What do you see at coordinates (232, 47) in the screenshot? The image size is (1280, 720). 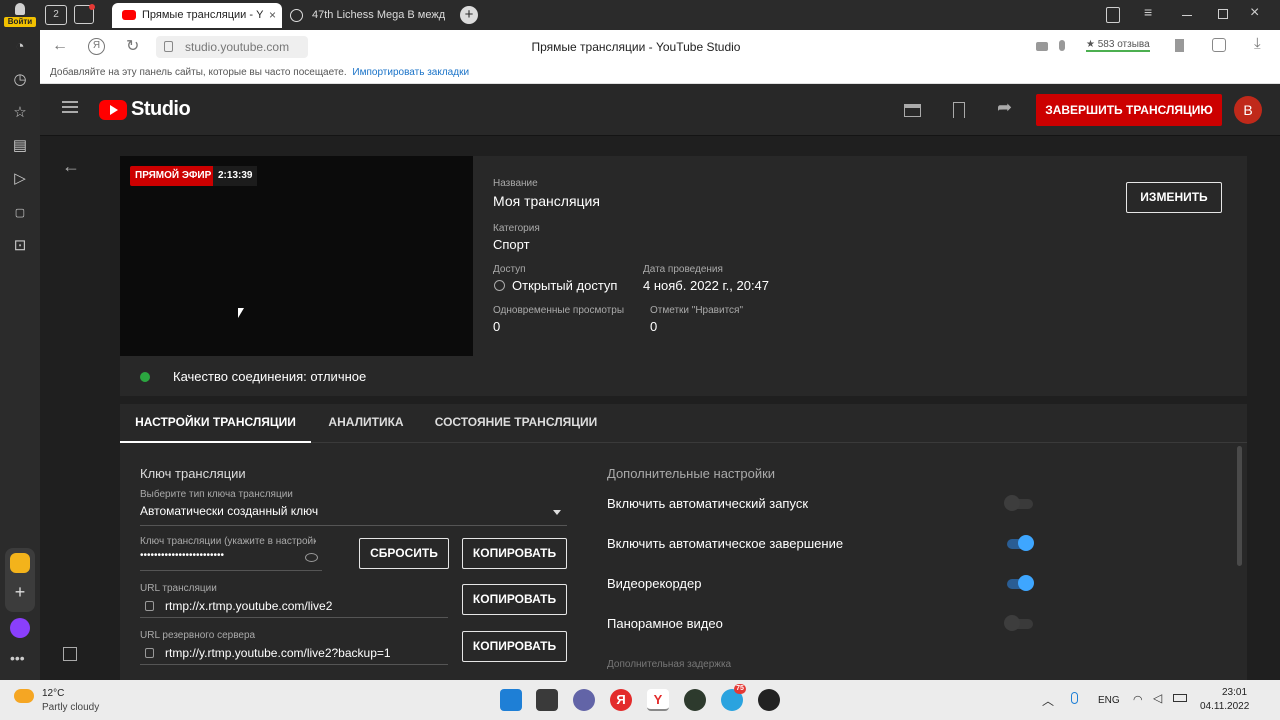 I see `url-field: studio.youtube.com` at bounding box center [232, 47].